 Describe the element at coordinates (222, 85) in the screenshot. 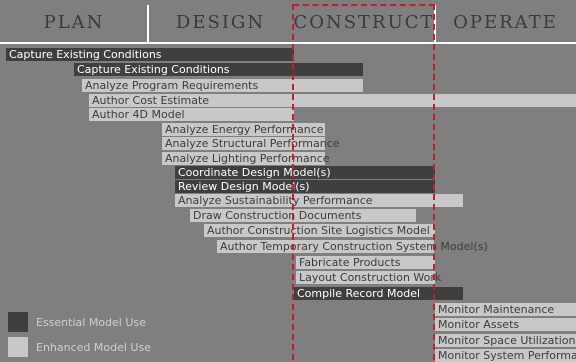

I see `model-use-bar: Analyze Program Requirements` at that location.